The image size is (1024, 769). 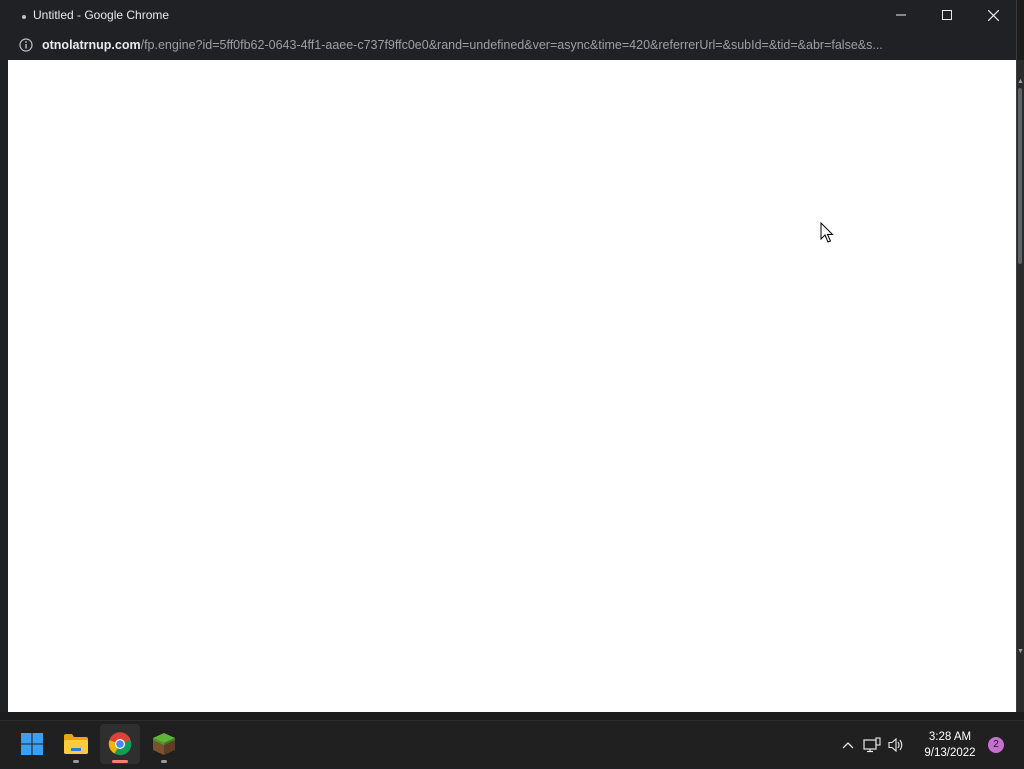 What do you see at coordinates (101, 15) in the screenshot?
I see `window-title: Untitled - Google Chrome` at bounding box center [101, 15].